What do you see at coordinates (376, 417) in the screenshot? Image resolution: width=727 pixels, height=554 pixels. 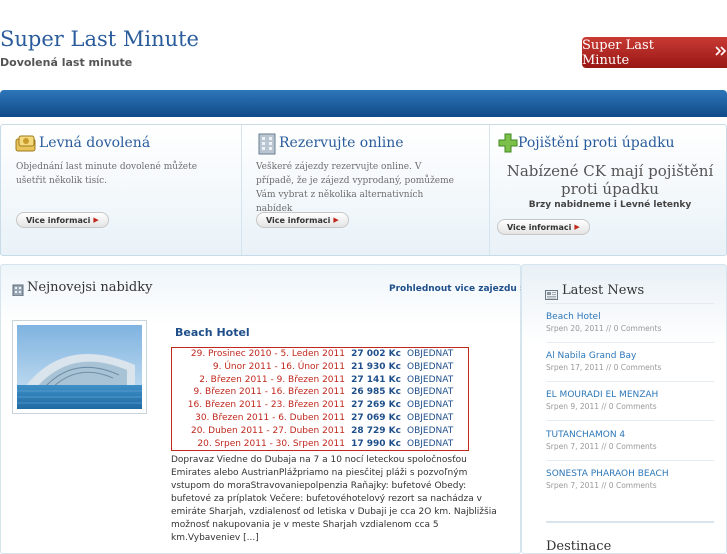 I see `offer-price: 27 069 Kc` at bounding box center [376, 417].